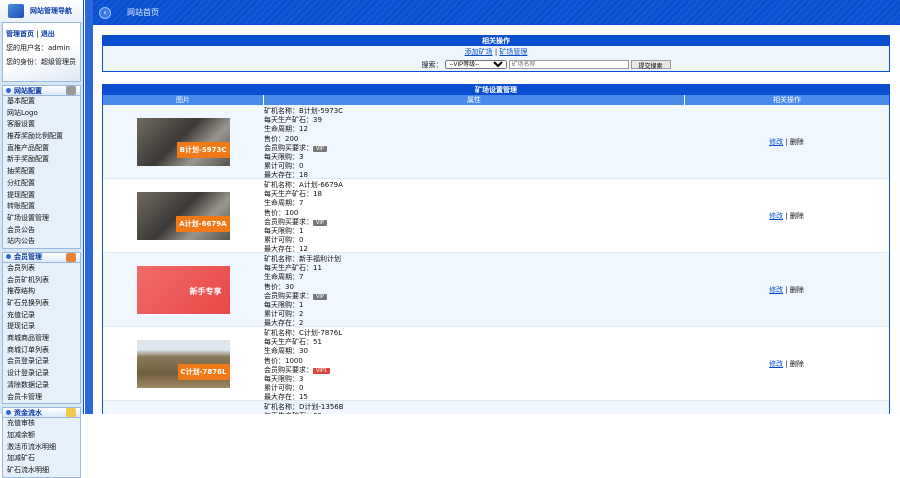 The image size is (900, 478). What do you see at coordinates (432, 64) in the screenshot?
I see `search-label: 搜索：` at bounding box center [432, 64].